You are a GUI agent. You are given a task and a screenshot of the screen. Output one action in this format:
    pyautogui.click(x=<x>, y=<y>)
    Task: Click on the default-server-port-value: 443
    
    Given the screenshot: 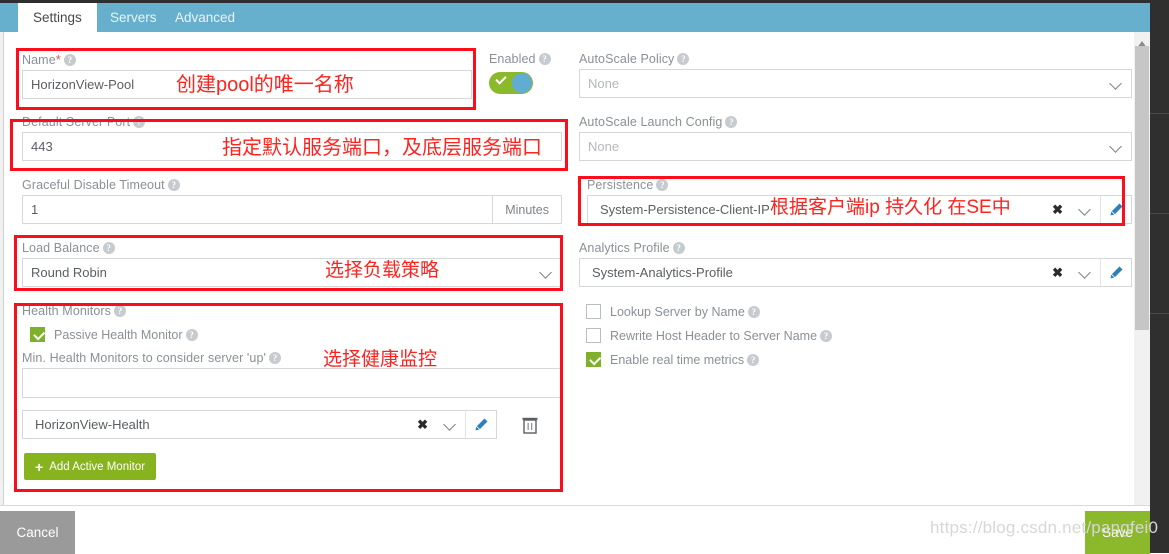 What is the action you would take?
    pyautogui.click(x=42, y=146)
    